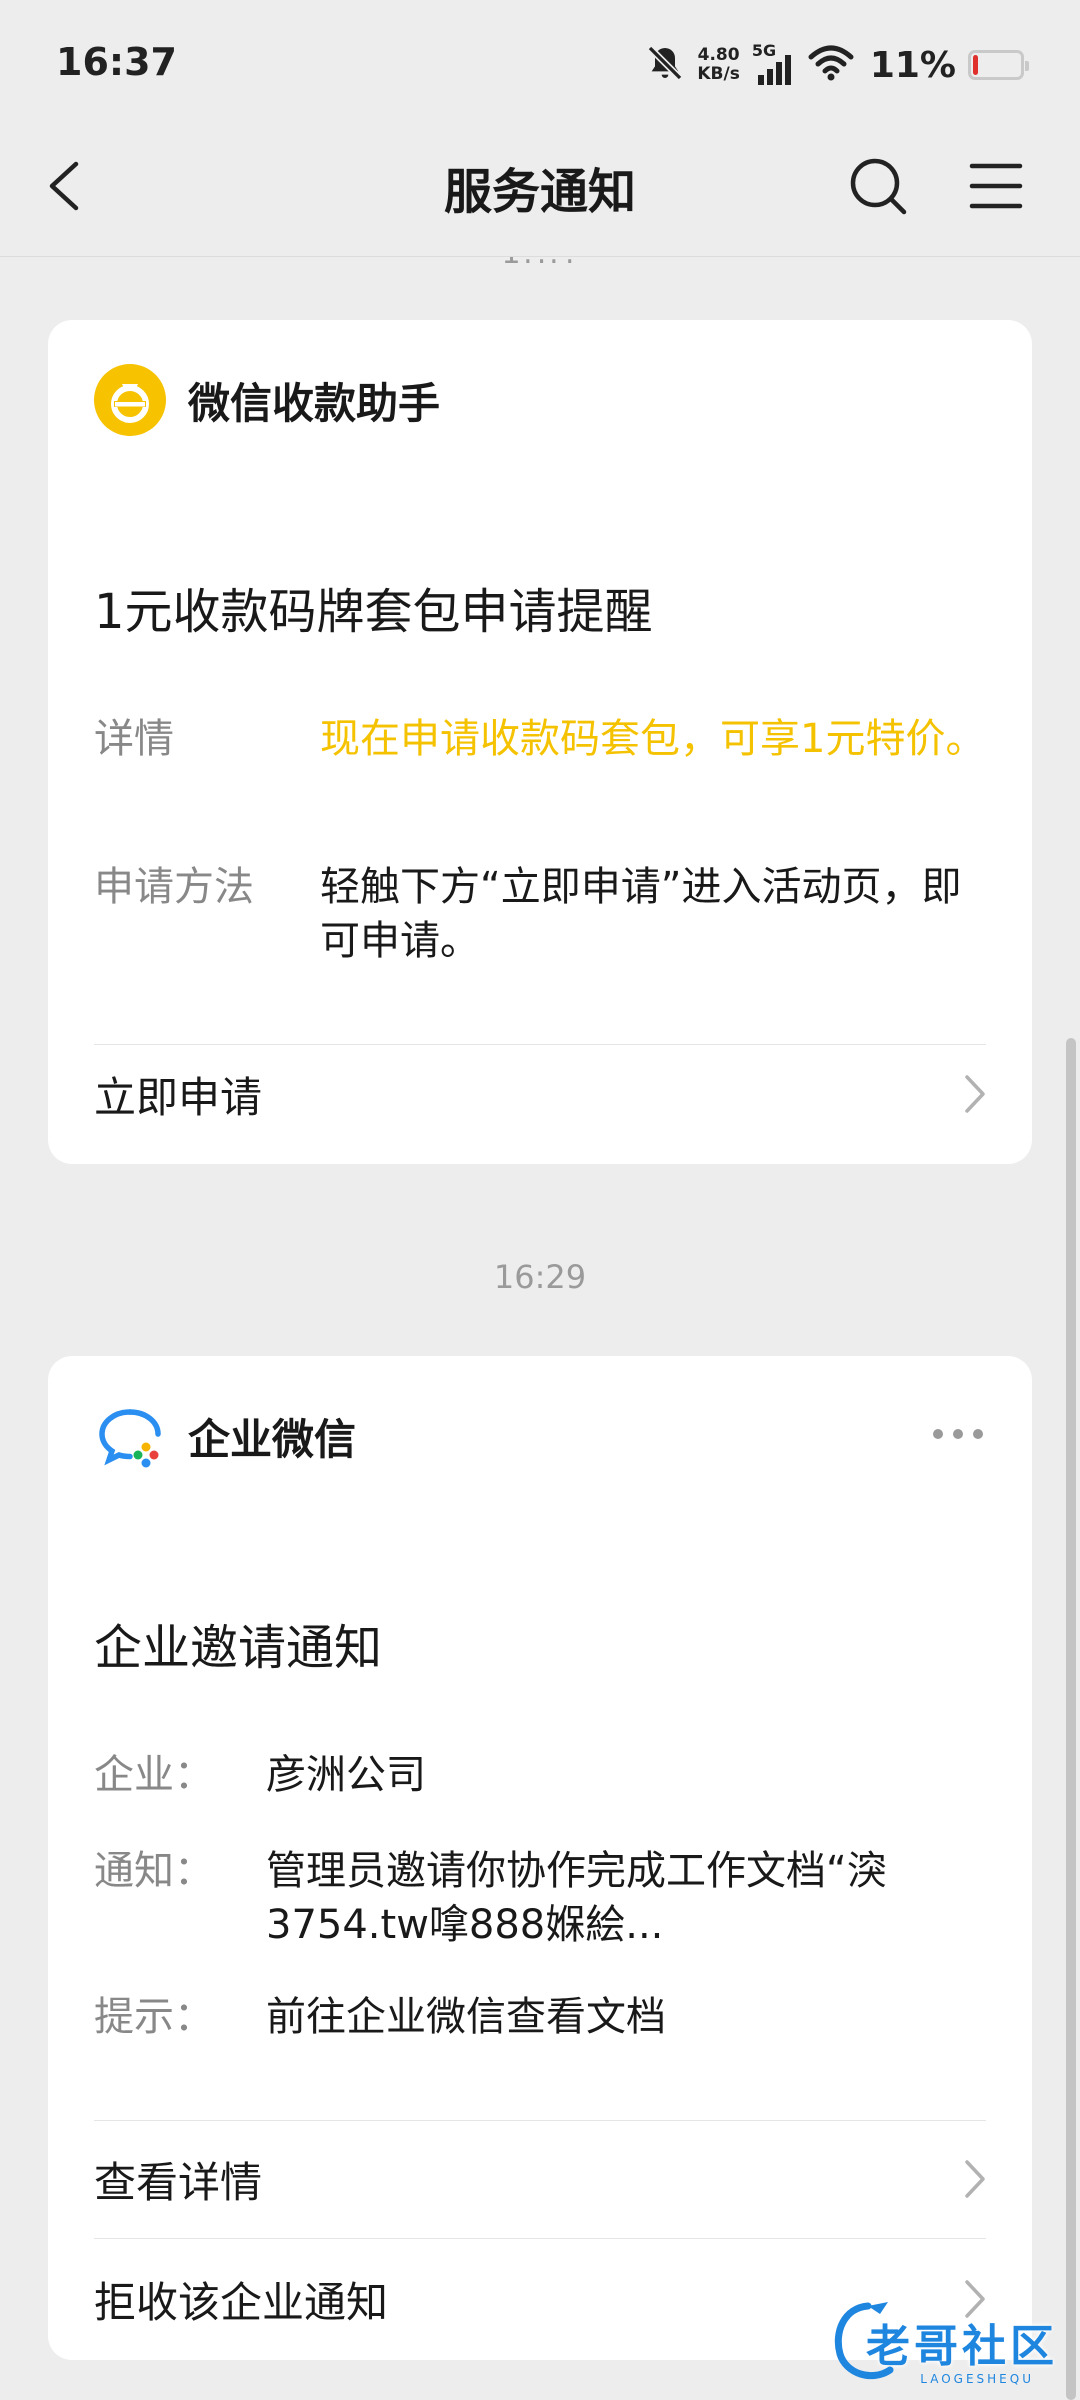 The height and width of the screenshot is (2400, 1080). I want to click on signal-icon: 5G, so click(774, 64).